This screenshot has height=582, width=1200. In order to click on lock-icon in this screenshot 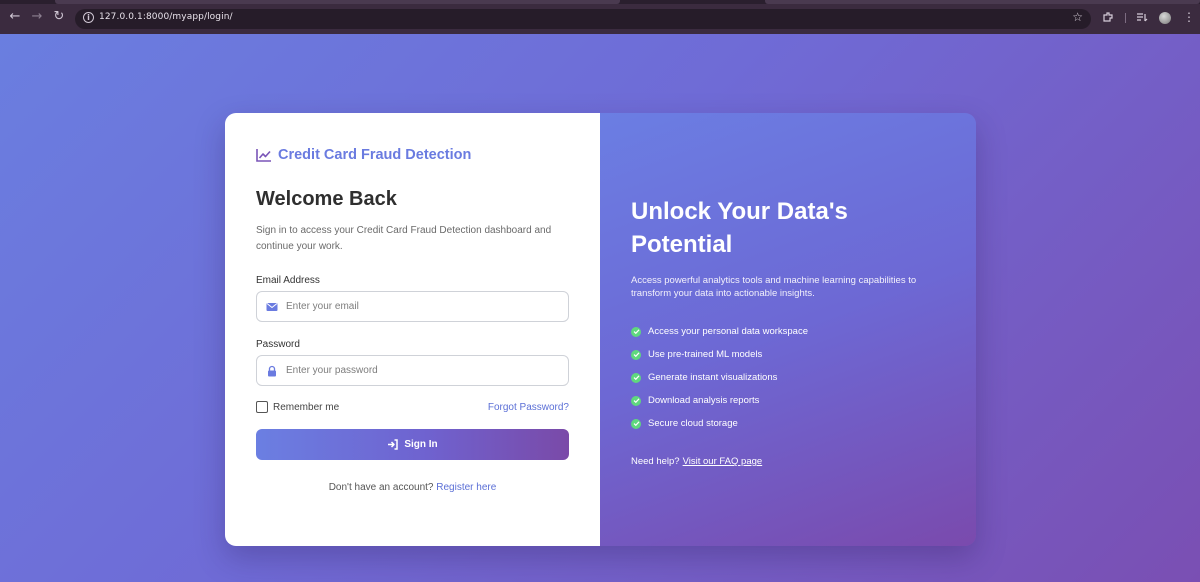, I will do `click(272, 371)`.